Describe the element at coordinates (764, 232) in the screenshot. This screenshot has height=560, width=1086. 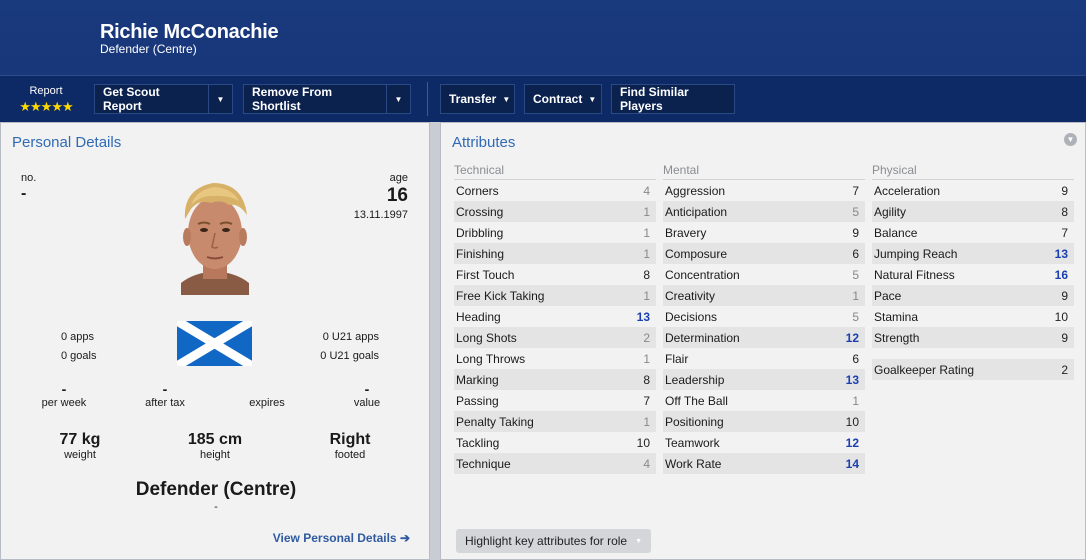
I see `attribute-row: Bravery 9` at that location.